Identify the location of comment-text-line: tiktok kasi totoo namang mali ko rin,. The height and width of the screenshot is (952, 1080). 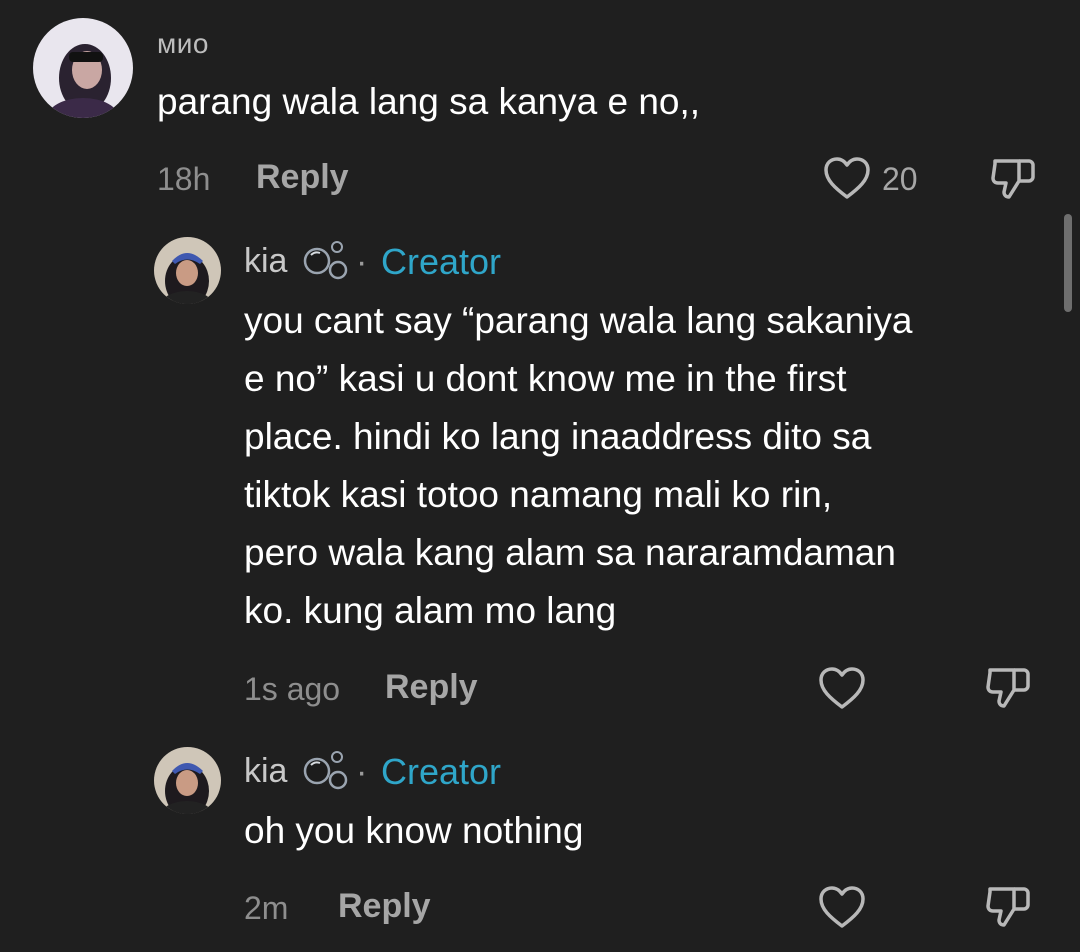
(538, 494).